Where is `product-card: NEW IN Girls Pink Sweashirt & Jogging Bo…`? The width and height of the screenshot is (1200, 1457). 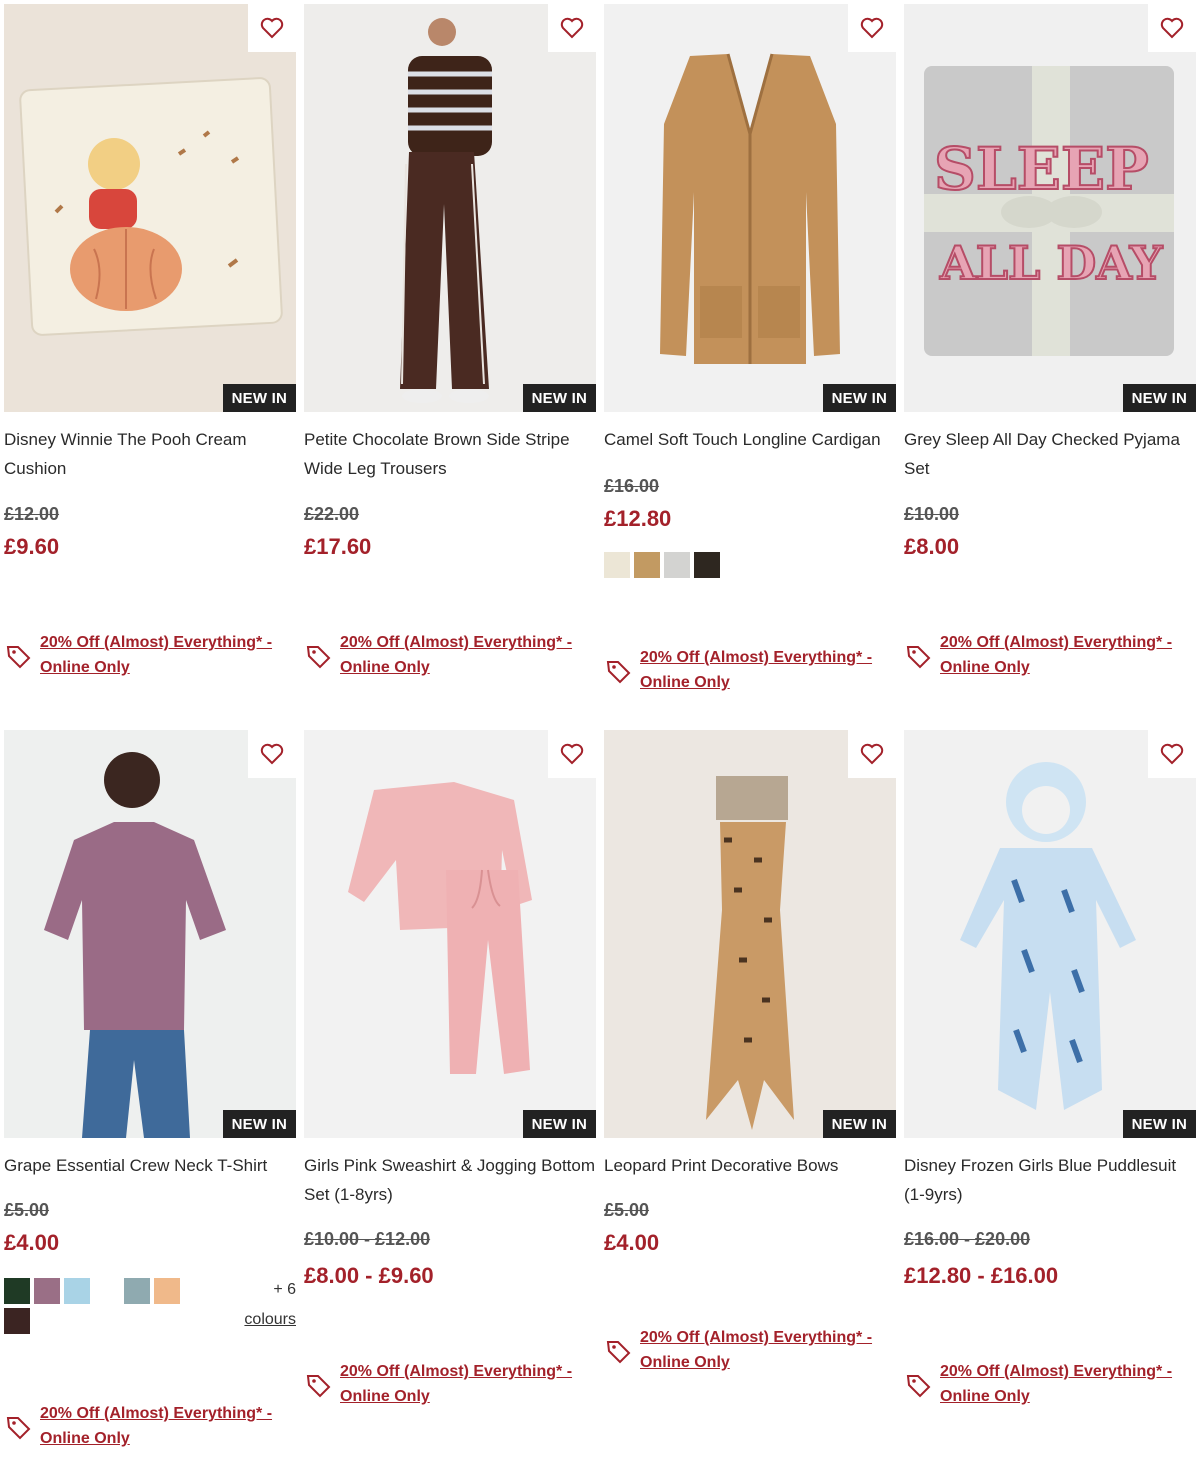
product-card: NEW IN Girls Pink Sweashirt & Jogging Bo… is located at coordinates (450, 1067).